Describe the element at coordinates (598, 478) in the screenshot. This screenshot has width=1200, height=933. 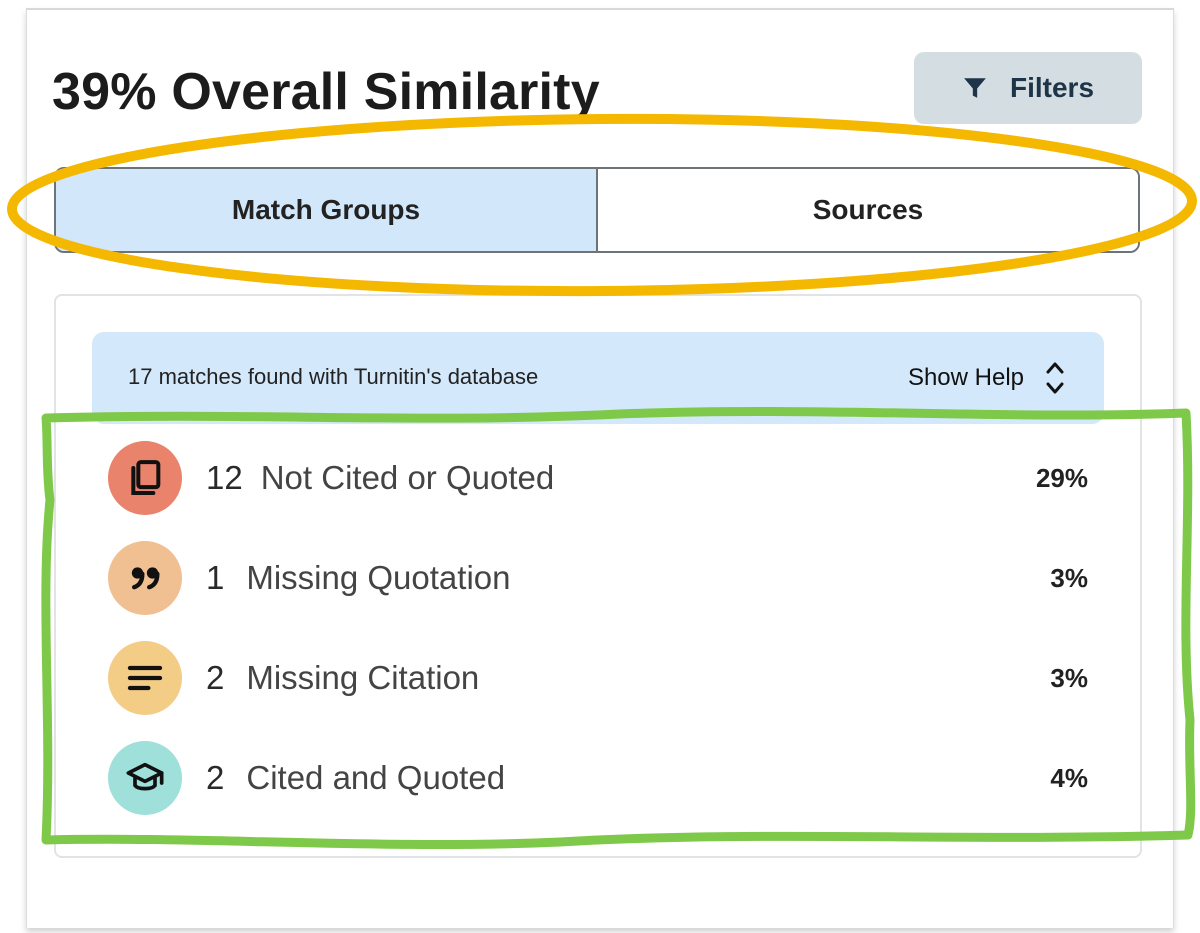
I see `match-group-not-cited: 12 Not Cited or Quoted 29%` at that location.